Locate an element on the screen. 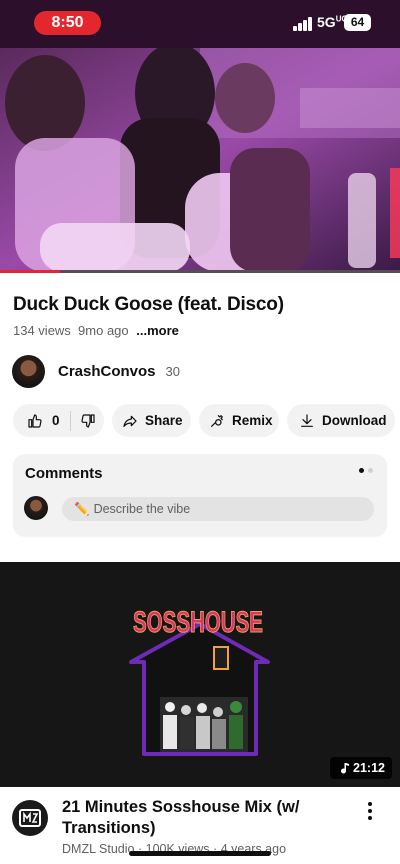 The image size is (400, 864). channel-name: CrashConvos is located at coordinates (107, 371).